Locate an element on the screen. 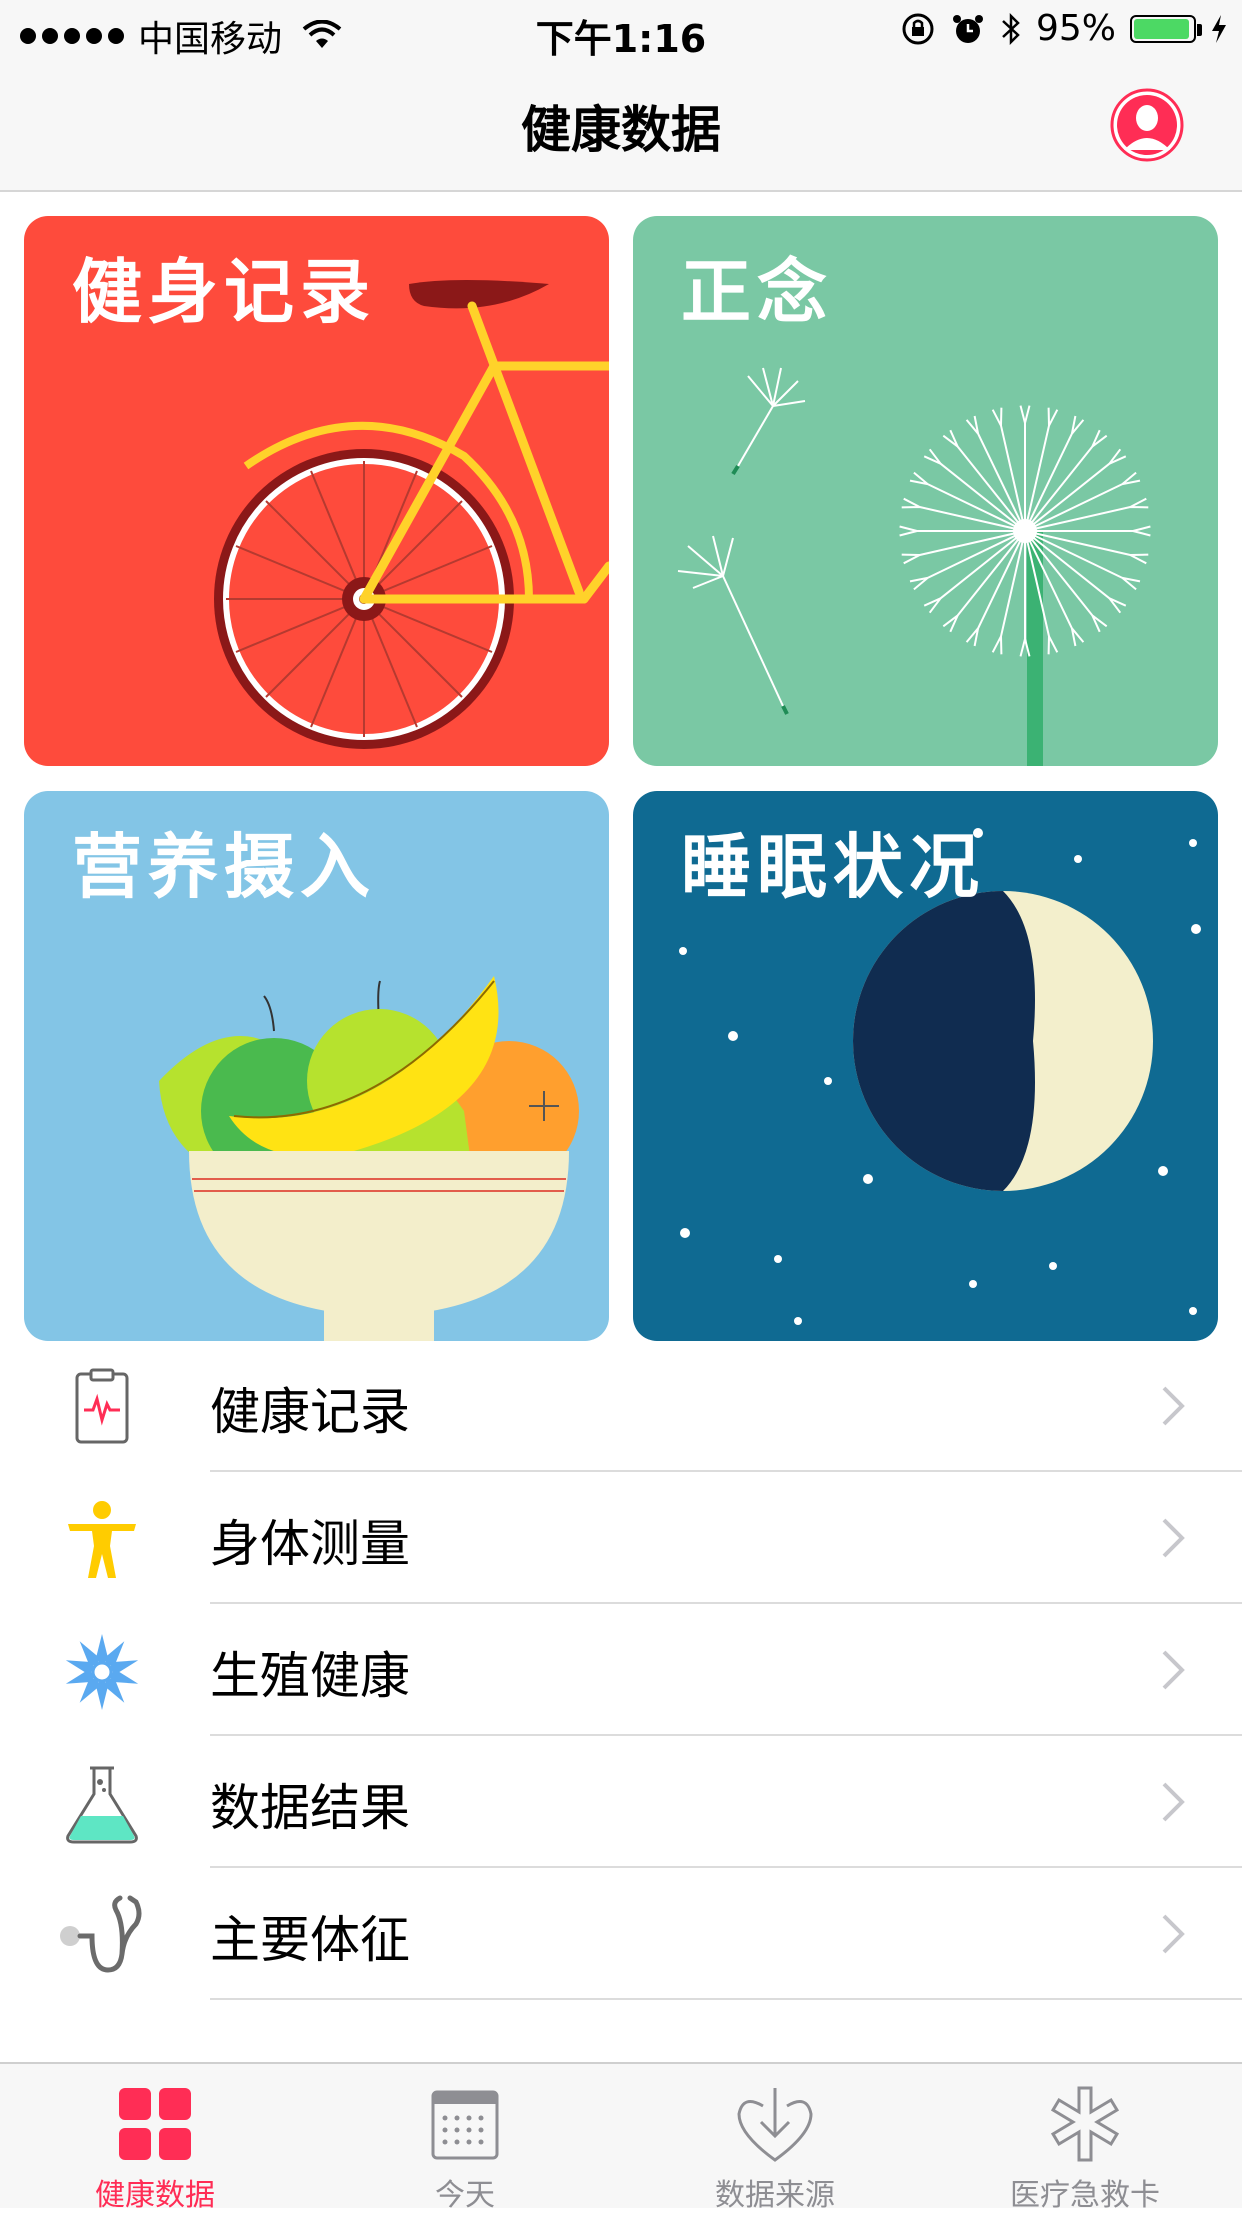 The height and width of the screenshot is (2214, 1242). calendar-icon is located at coordinates (465, 2125).